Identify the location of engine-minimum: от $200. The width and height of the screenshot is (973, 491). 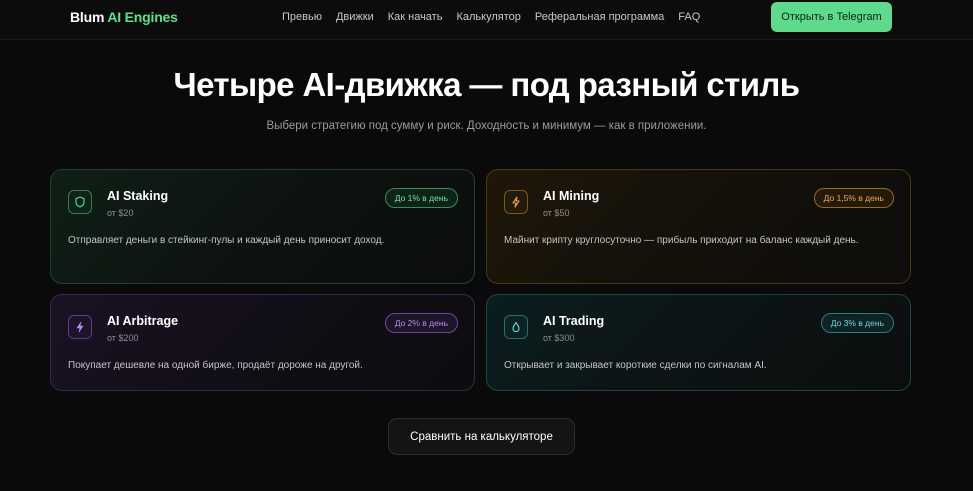
(123, 338).